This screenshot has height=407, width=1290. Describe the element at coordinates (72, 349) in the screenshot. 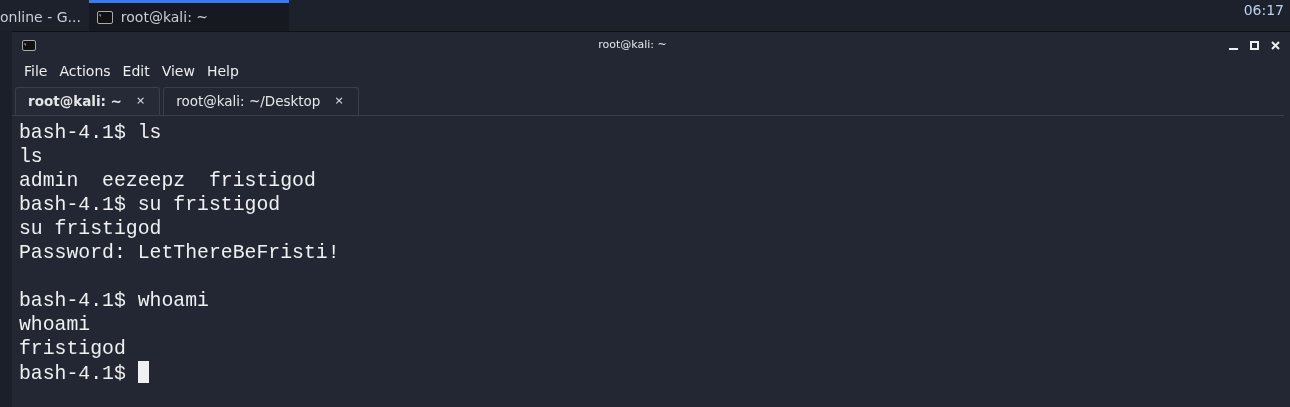

I see `terminal-line: fristigod` at that location.